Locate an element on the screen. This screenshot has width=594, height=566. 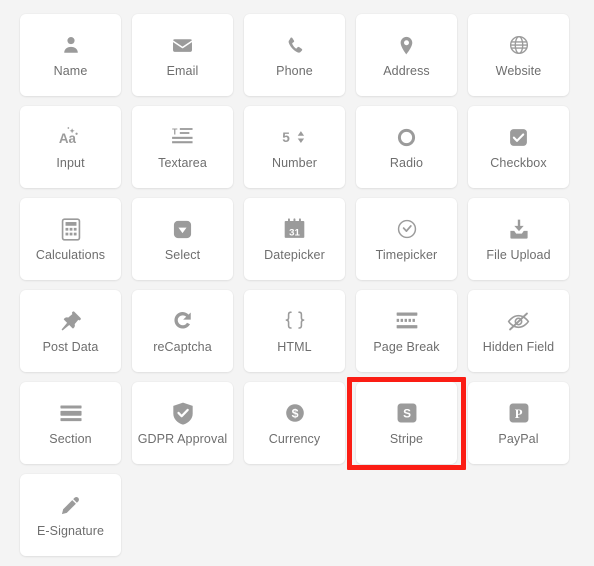
eye-slash-icon is located at coordinates (518, 321).